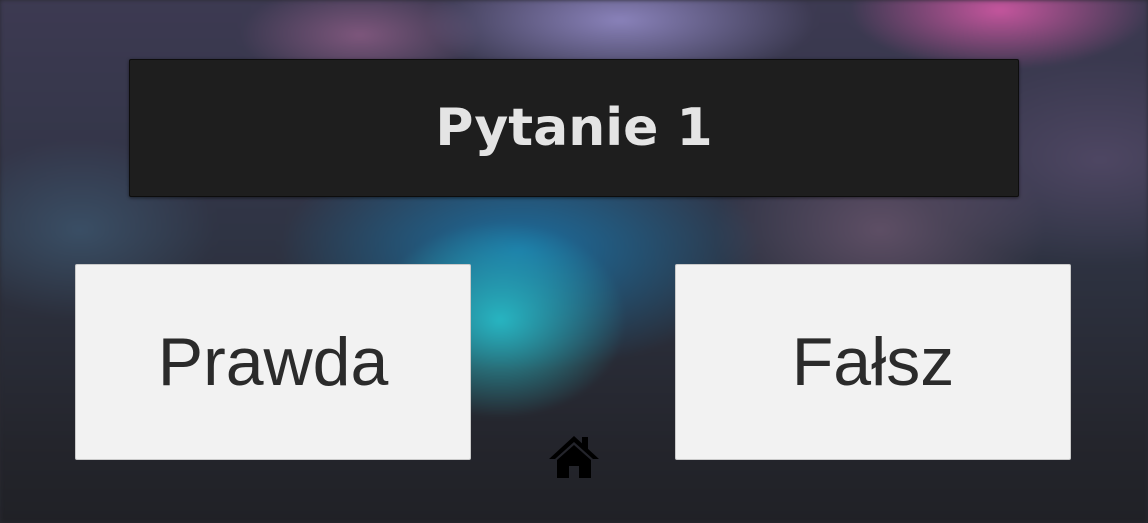 The height and width of the screenshot is (523, 1148). I want to click on home-icon, so click(574, 457).